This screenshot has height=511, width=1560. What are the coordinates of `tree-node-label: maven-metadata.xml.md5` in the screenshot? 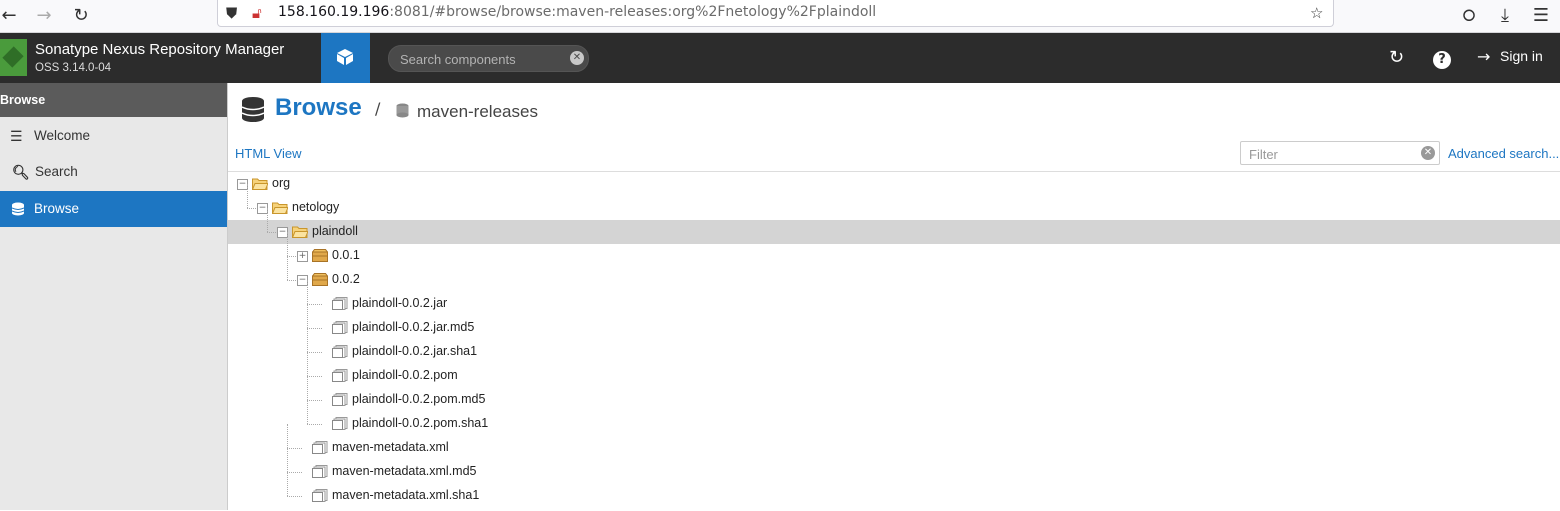 It's located at (404, 471).